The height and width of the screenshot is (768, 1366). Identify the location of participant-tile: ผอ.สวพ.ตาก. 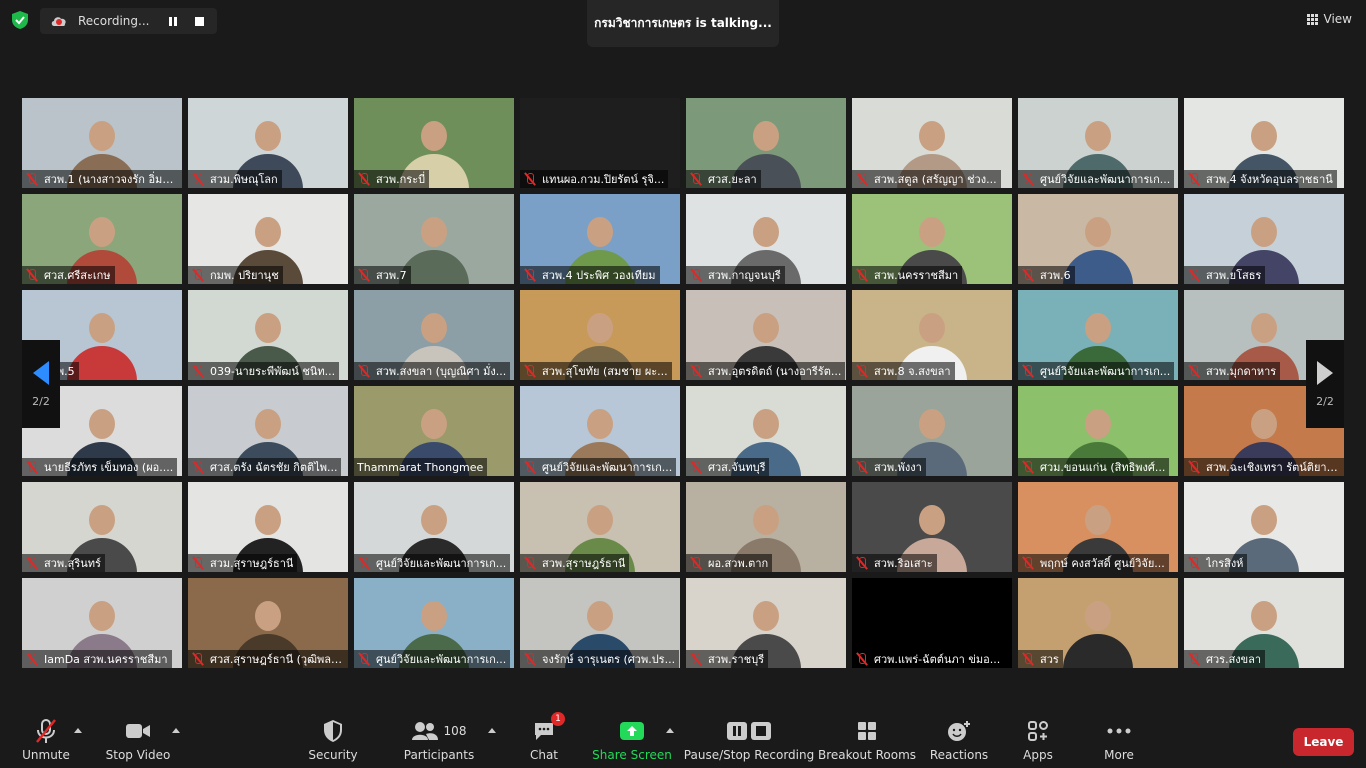
(766, 527).